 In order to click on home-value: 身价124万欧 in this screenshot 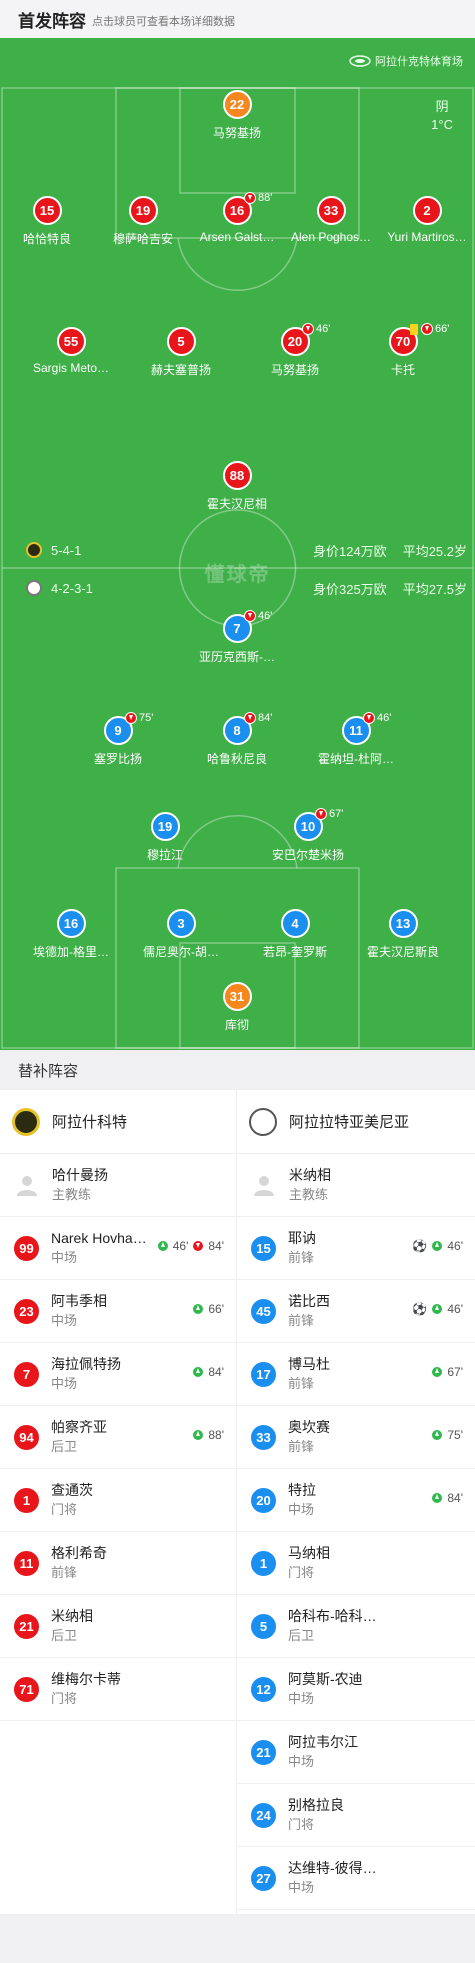, I will do `click(349, 551)`.